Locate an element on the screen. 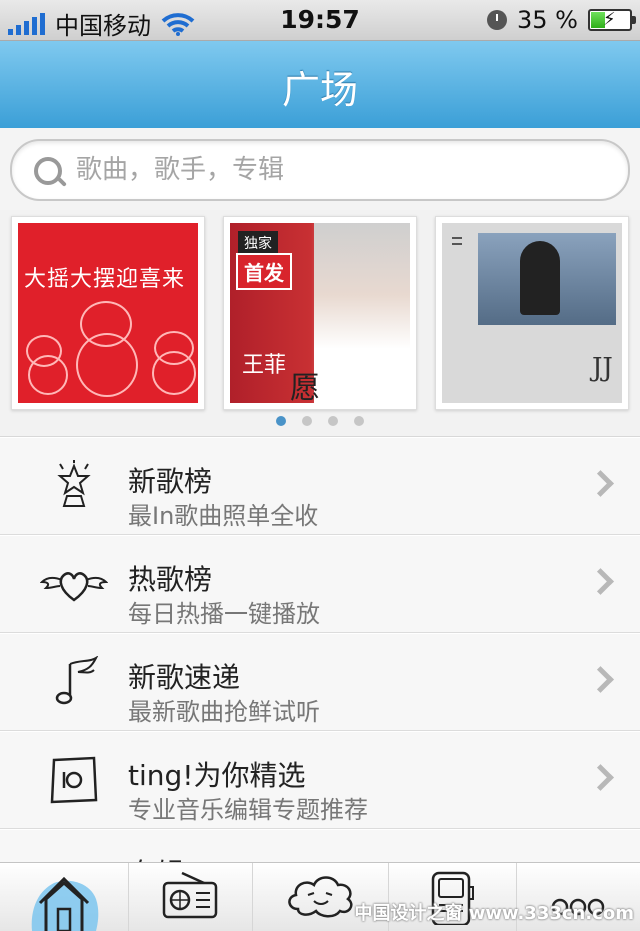 This screenshot has height=931, width=640. search-area is located at coordinates (320, 169).